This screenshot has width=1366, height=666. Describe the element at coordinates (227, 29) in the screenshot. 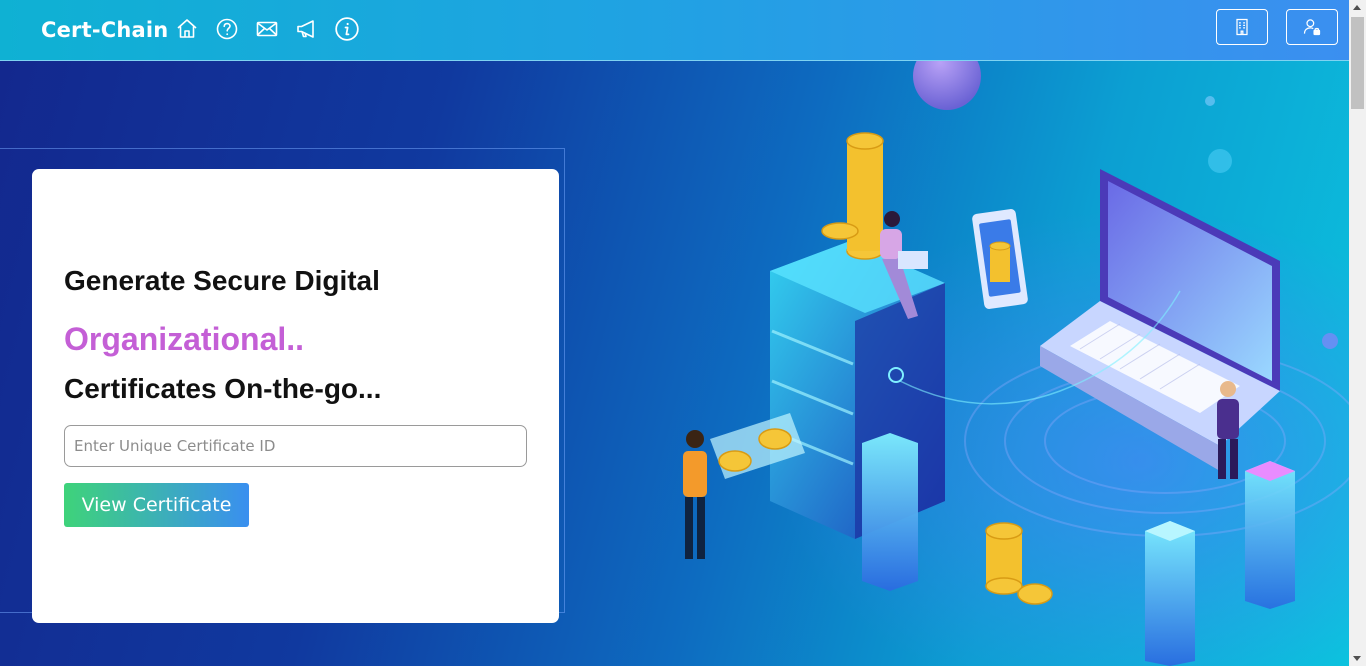

I see `help-icon` at that location.